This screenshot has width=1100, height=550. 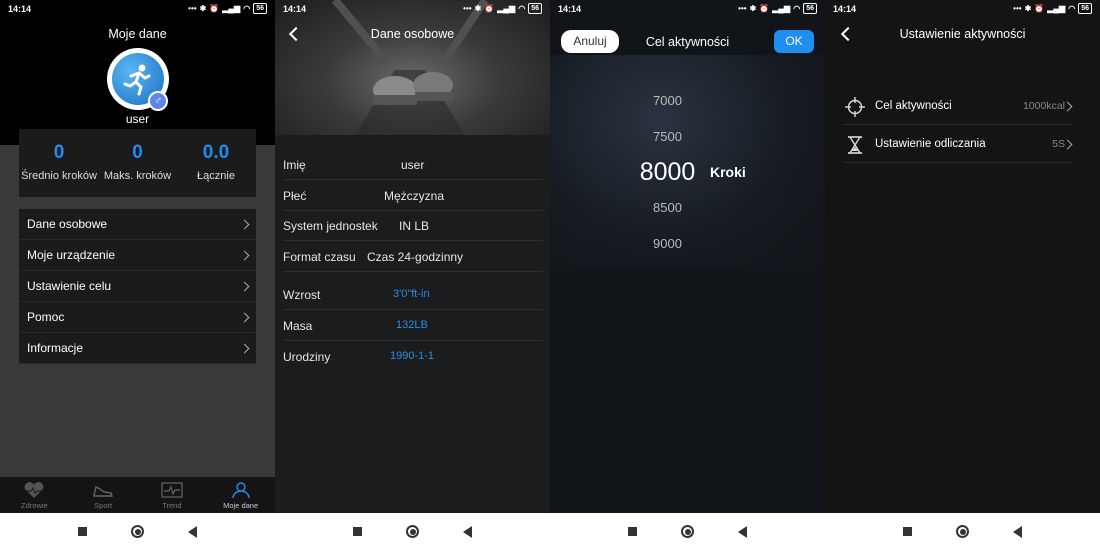 What do you see at coordinates (137, 317) in the screenshot?
I see `menu-item-pomoc: Pomoc` at bounding box center [137, 317].